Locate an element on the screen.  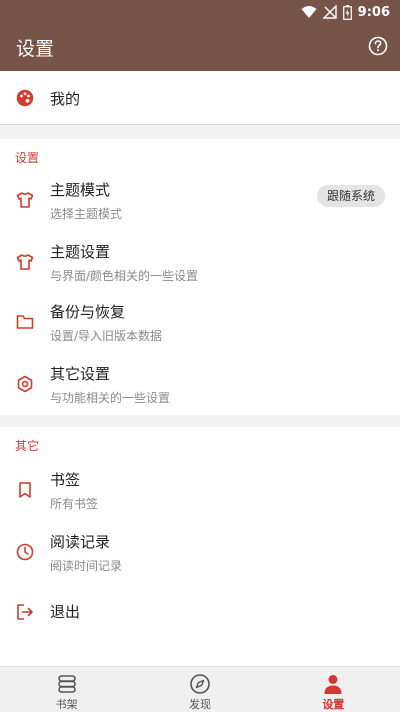
folder-icon is located at coordinates (25, 322).